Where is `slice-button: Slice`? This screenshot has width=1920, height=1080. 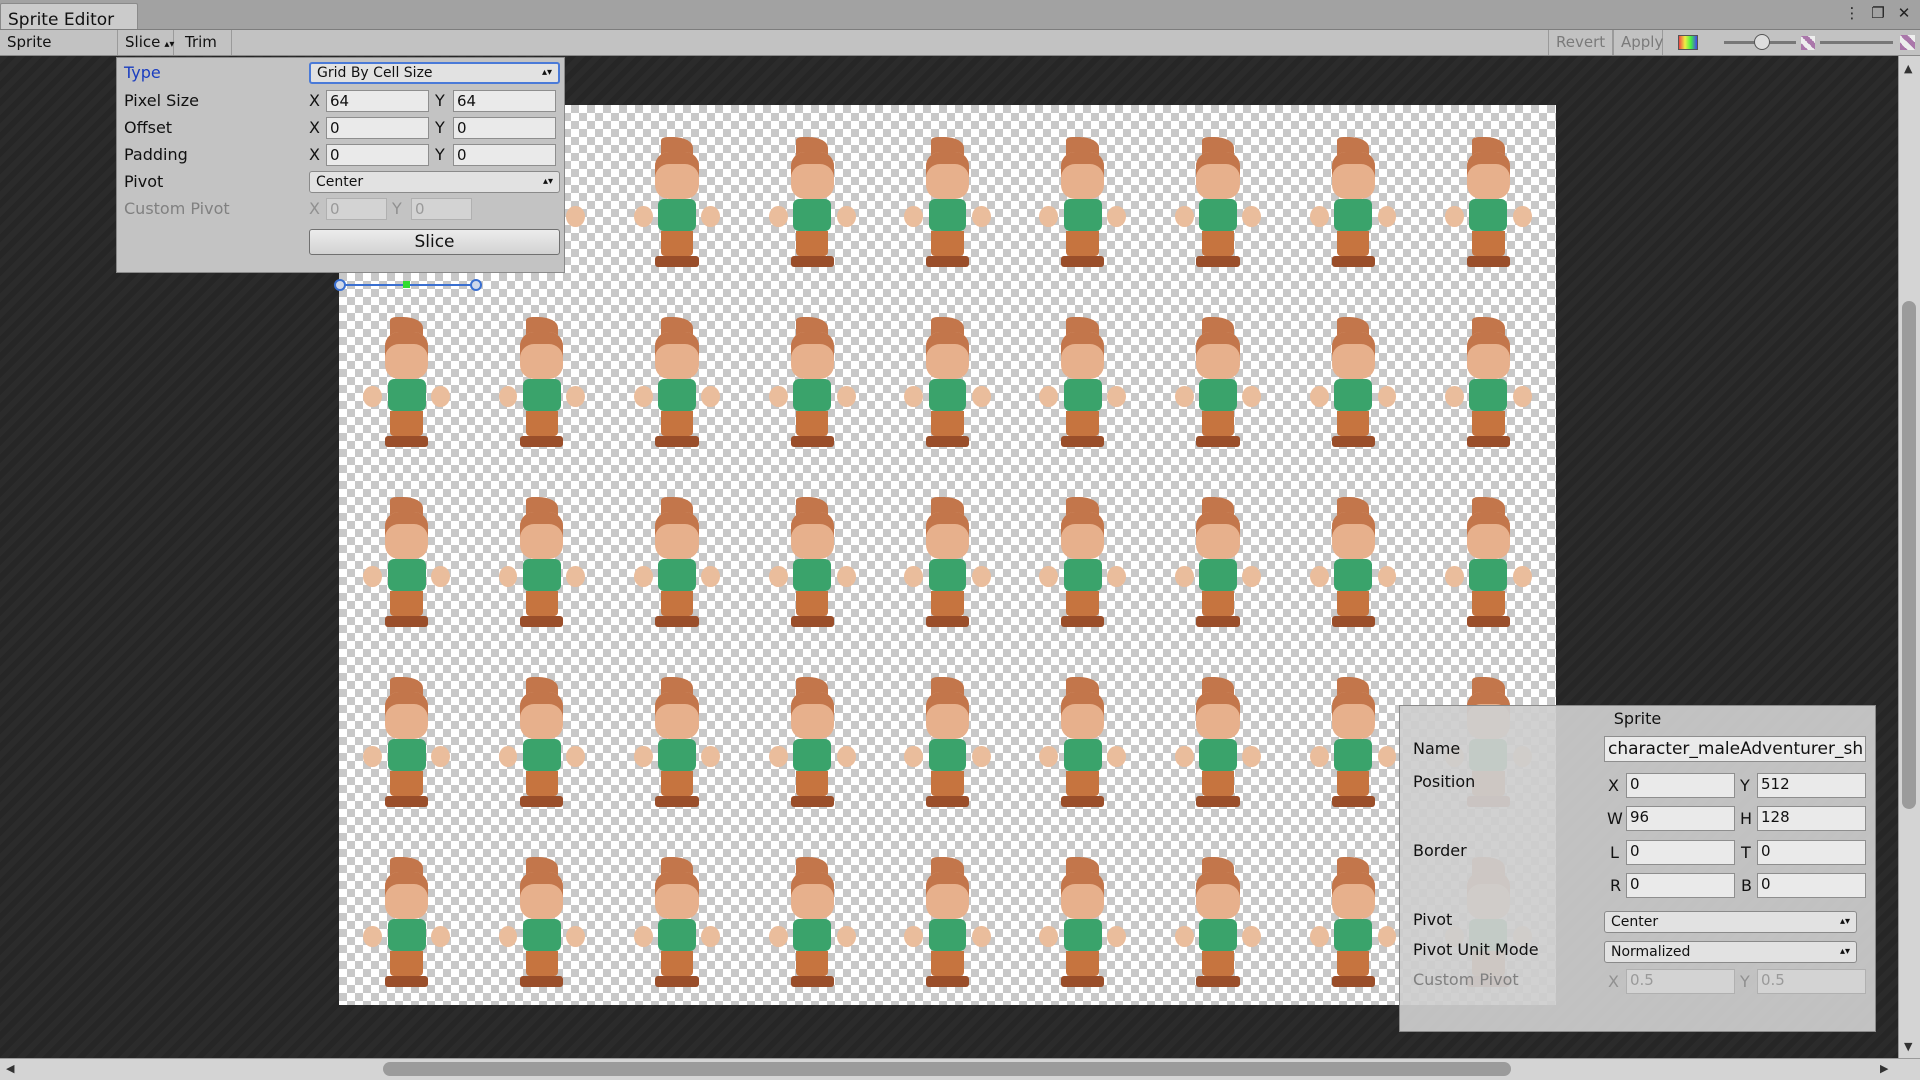 slice-button: Slice is located at coordinates (434, 242).